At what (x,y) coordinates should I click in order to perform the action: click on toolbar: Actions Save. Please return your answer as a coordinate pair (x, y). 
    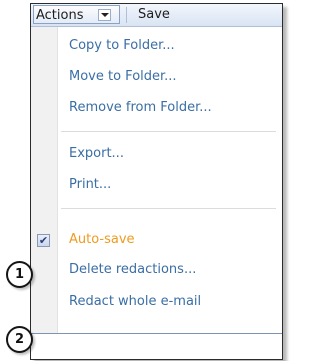
    Looking at the image, I should click on (156, 15).